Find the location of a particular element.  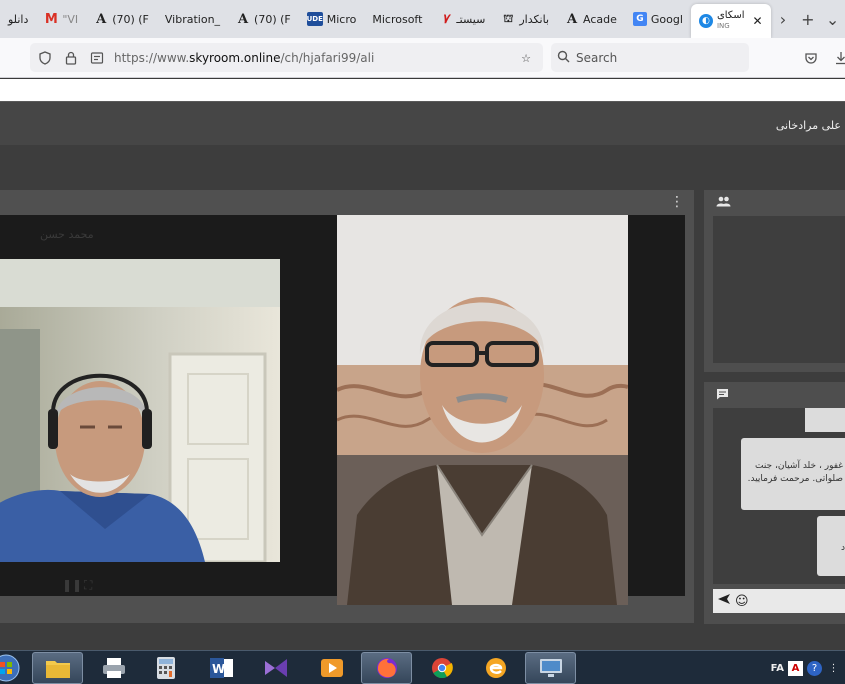

users-list is located at coordinates (779, 289).